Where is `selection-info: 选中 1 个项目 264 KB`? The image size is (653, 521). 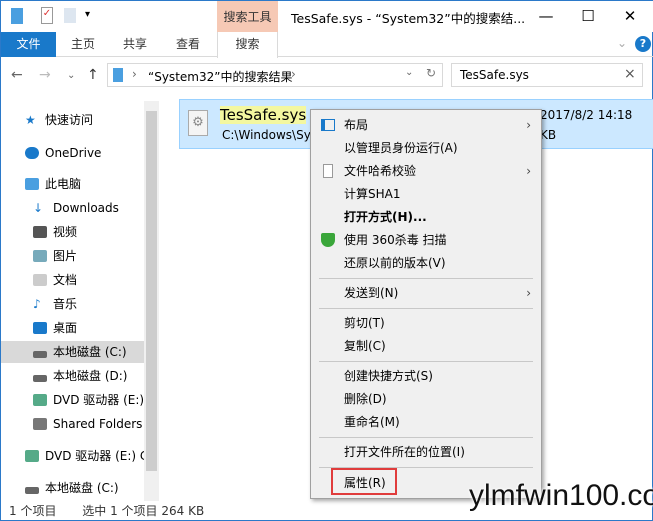
selection-info: 选中 1 个项目 264 KB is located at coordinates (143, 511).